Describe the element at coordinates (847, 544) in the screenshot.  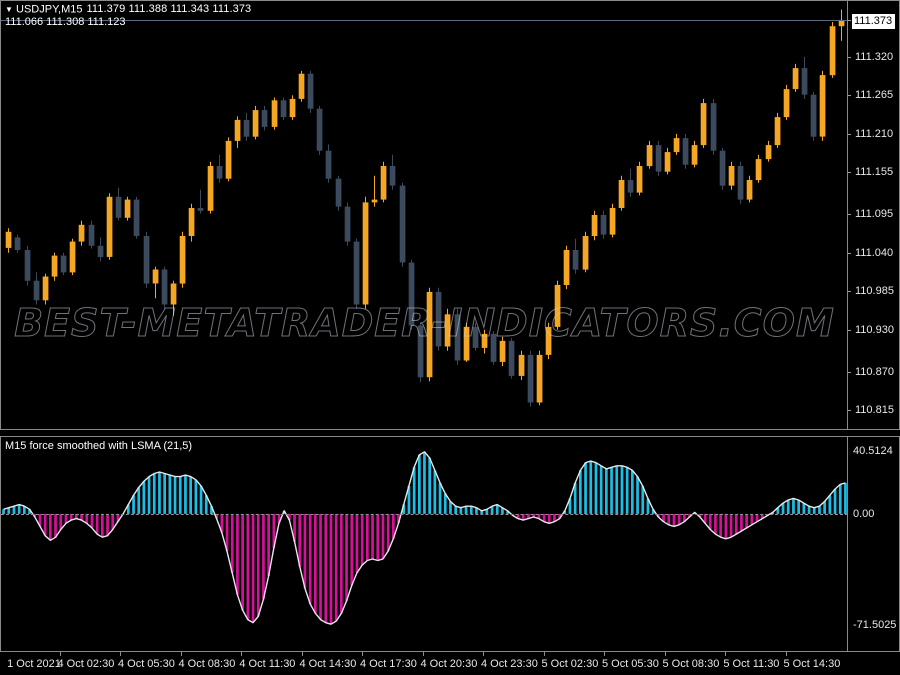
I see `indicator-axis-divider` at that location.